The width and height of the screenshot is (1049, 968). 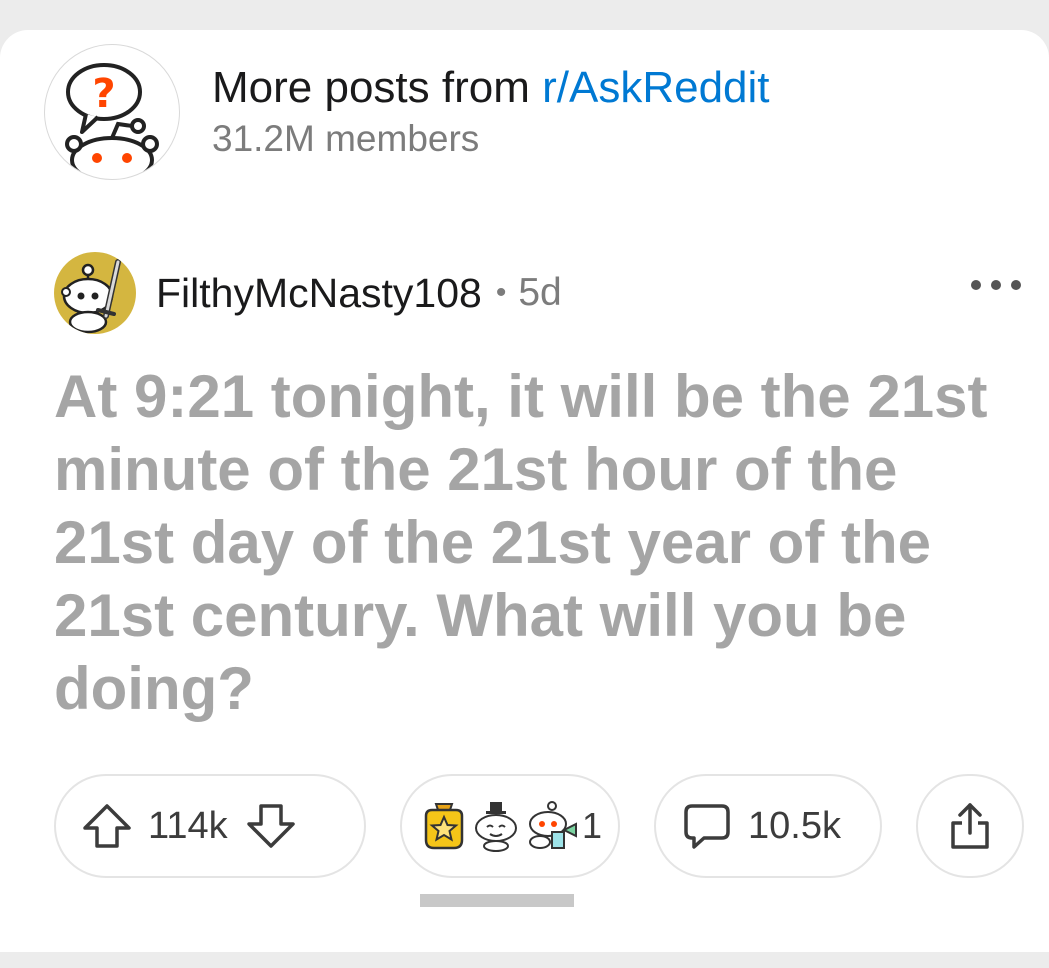 I want to click on downvote-arrow-icon, so click(x=271, y=826).